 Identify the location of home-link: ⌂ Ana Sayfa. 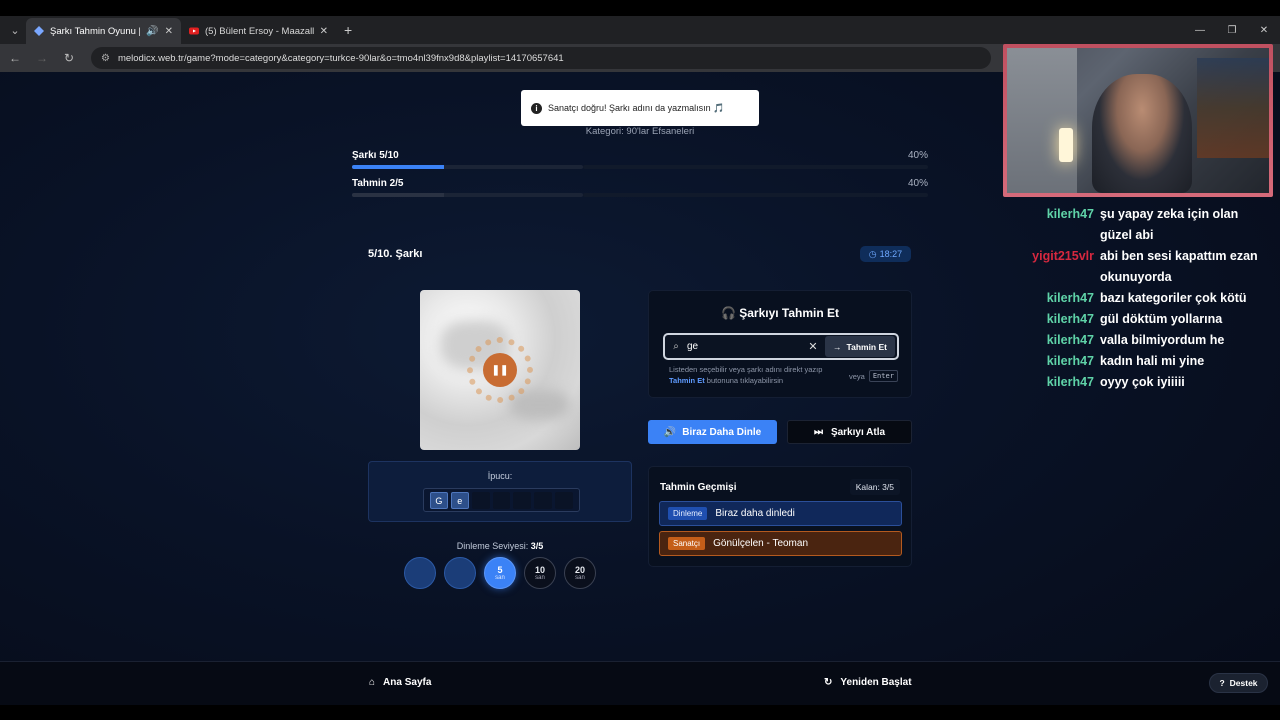
(400, 682).